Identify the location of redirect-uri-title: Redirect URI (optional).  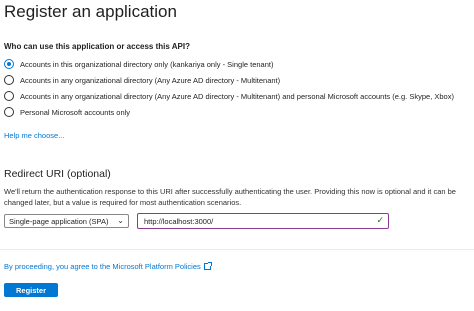
(57, 174).